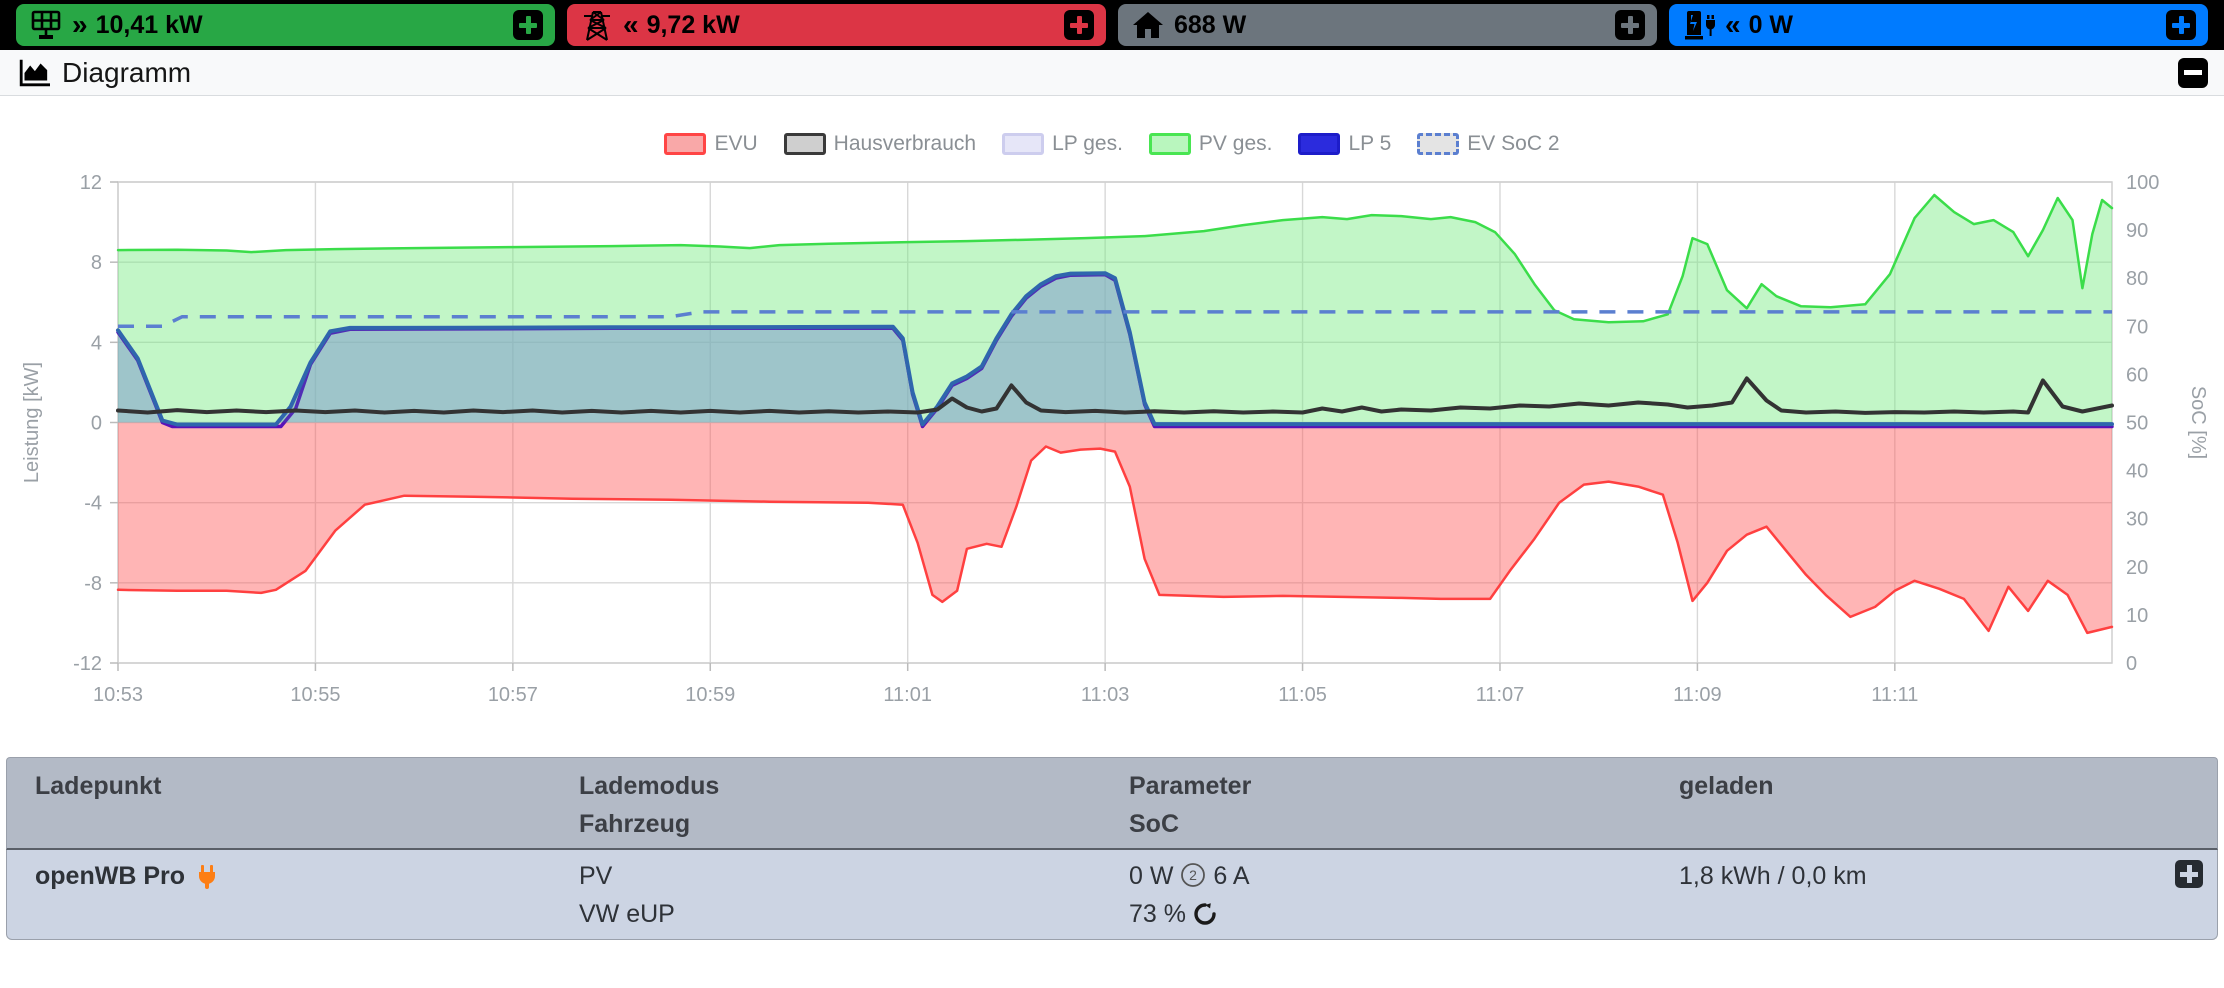  Describe the element at coordinates (596, 876) in the screenshot. I see `charge-mode: PV` at that location.